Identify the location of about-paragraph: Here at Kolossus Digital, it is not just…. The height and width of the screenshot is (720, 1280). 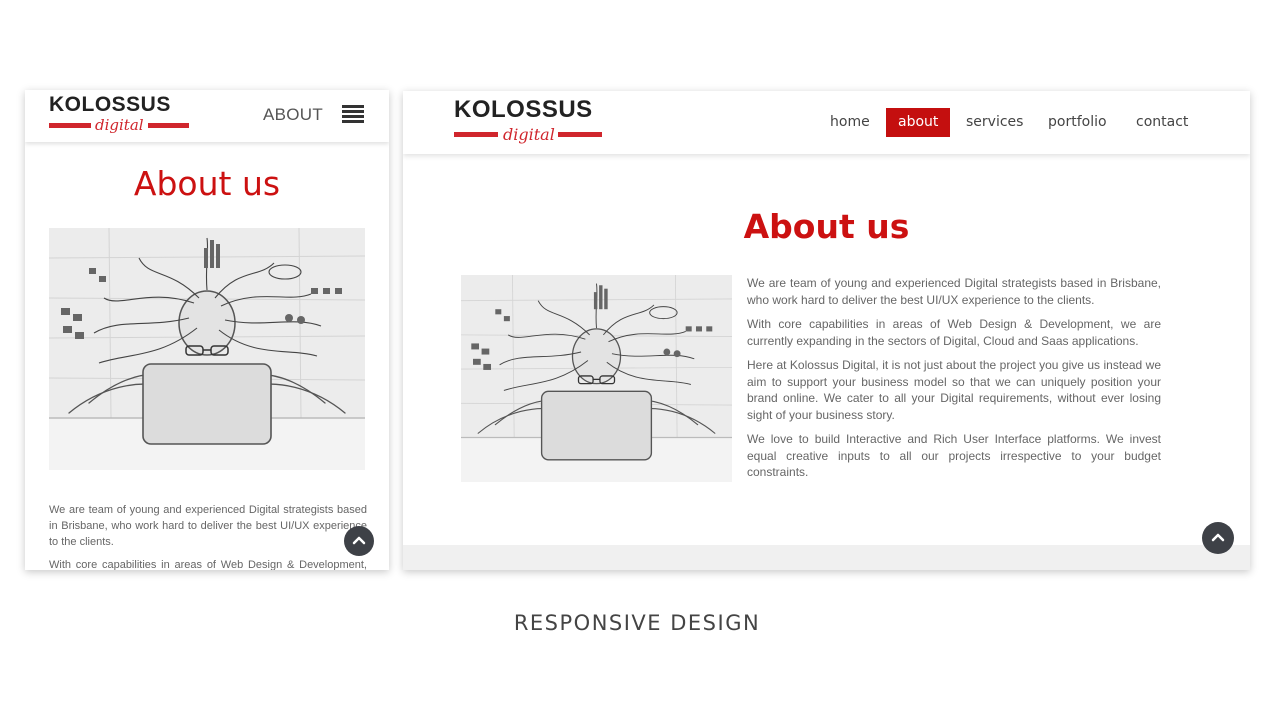
(954, 390).